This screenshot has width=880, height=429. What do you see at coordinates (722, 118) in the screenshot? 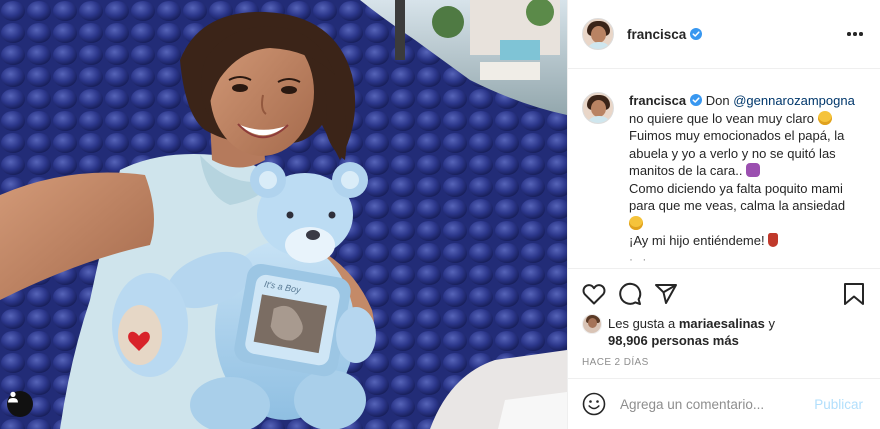
I see `caption-line-1: no quiere que lo vean muy claro` at bounding box center [722, 118].